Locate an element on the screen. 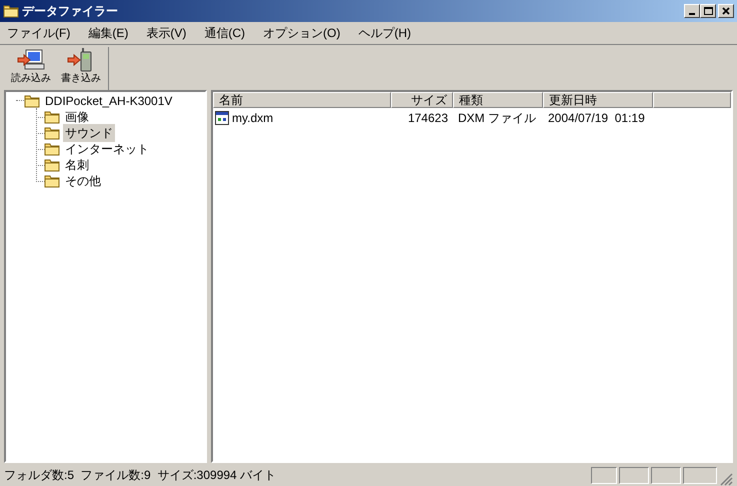 The width and height of the screenshot is (737, 486). minimize-icon is located at coordinates (692, 14).